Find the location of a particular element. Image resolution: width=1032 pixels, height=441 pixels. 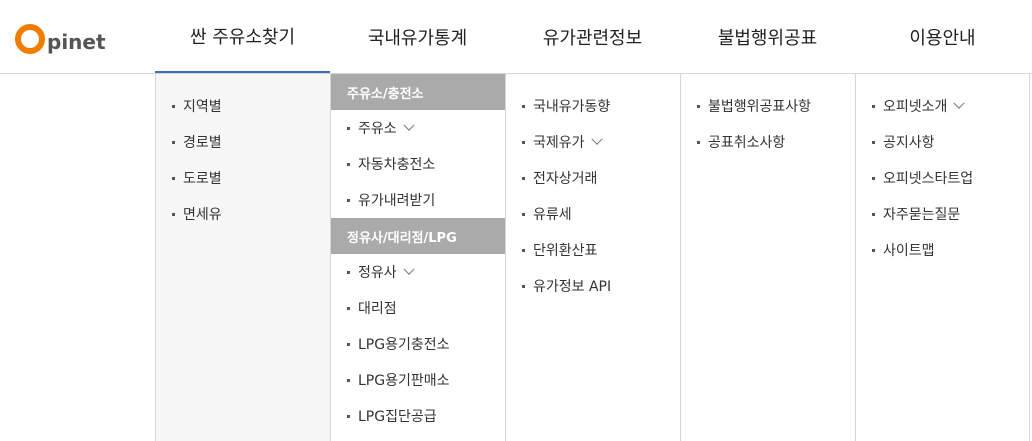

menu-item-startup: 오피넷스타트업 is located at coordinates (942, 178).